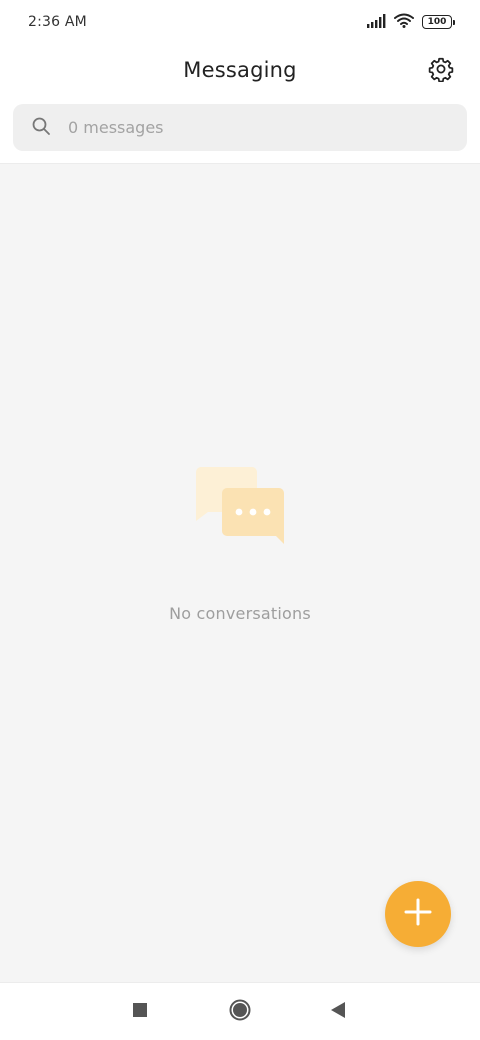 This screenshot has height=1040, width=480. I want to click on home-icon, so click(240, 1012).